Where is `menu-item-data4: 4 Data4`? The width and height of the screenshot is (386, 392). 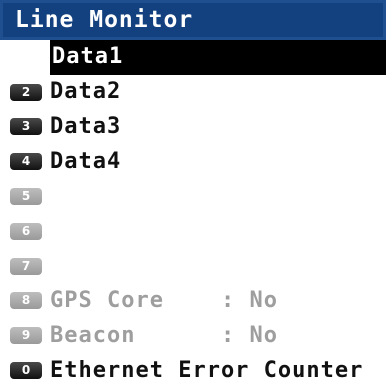 menu-item-data4: 4 Data4 is located at coordinates (193, 161).